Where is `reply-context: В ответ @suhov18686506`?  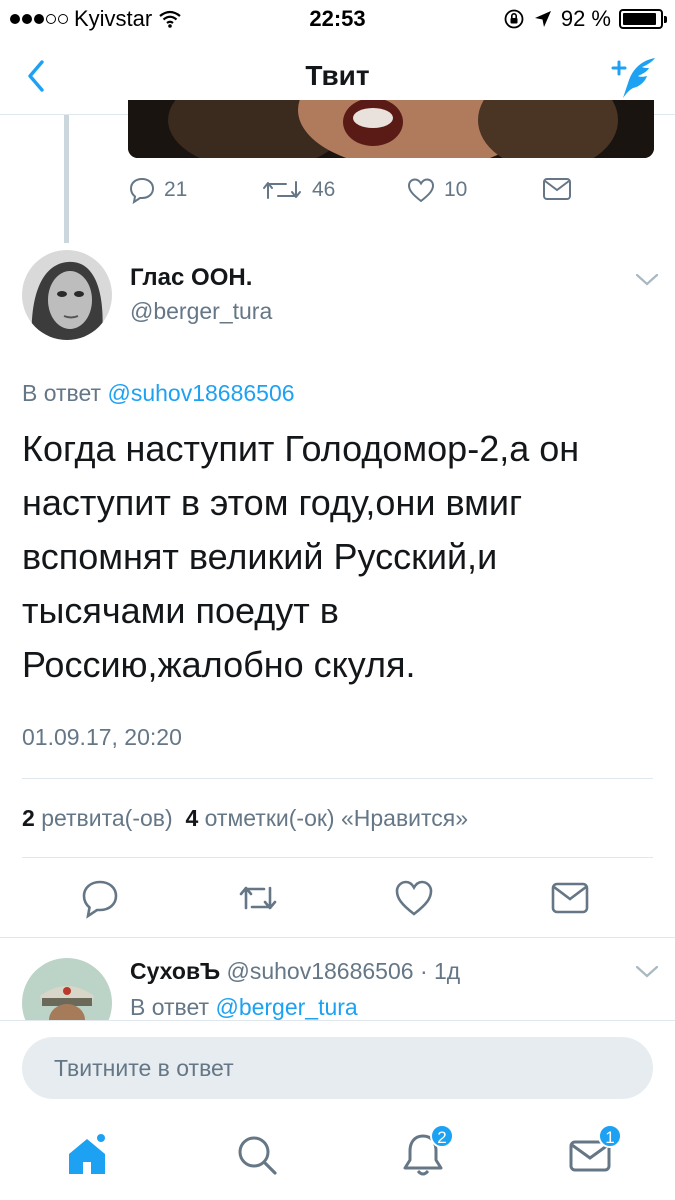 reply-context: В ответ @suhov18686506 is located at coordinates (158, 393).